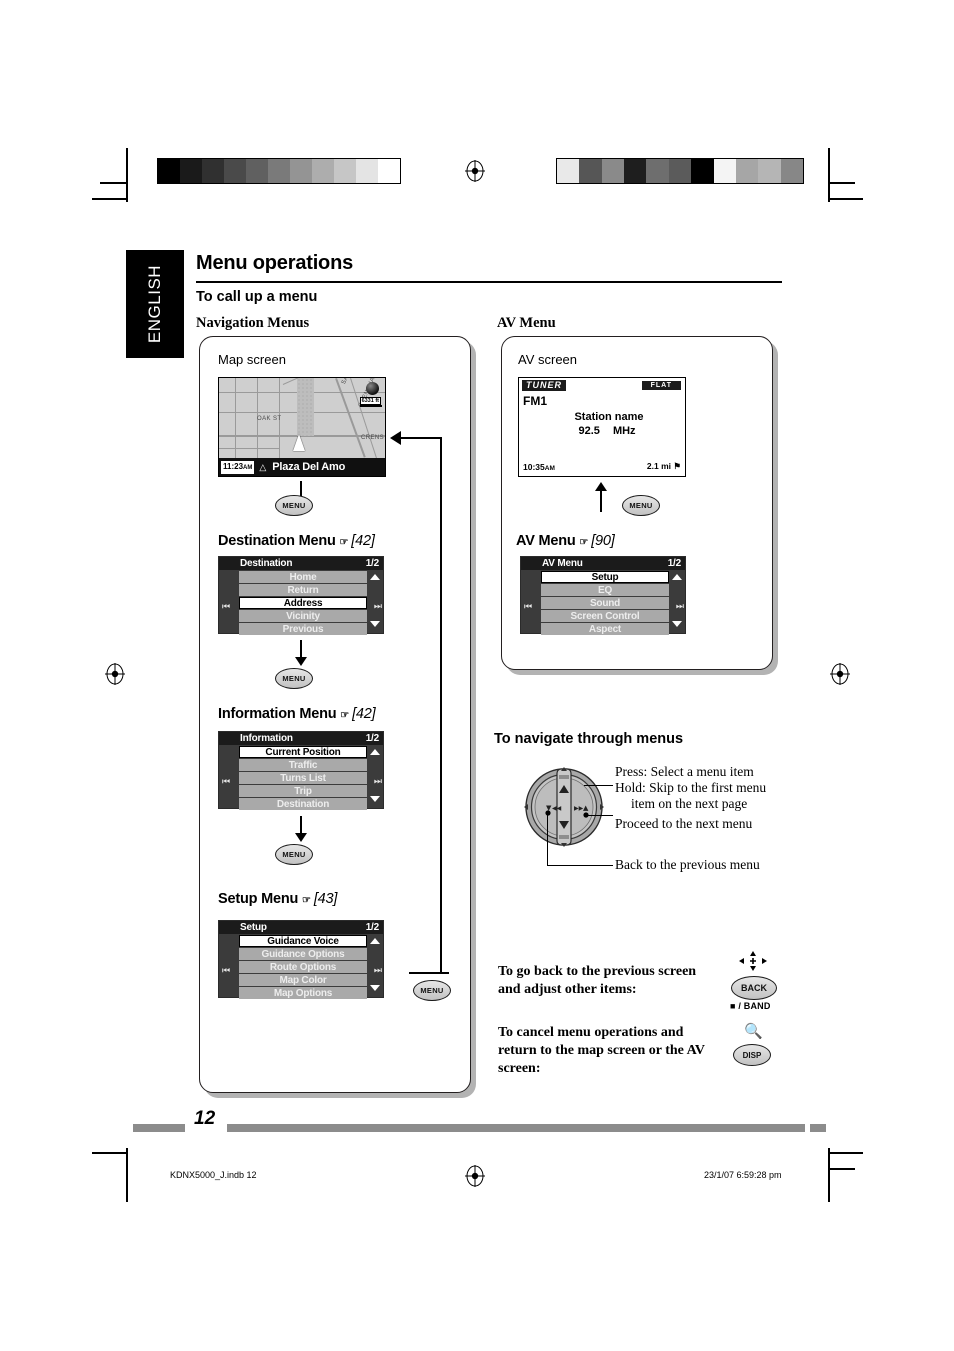 The height and width of the screenshot is (1351, 954). Describe the element at coordinates (752, 961) in the screenshot. I see `dpad-icon` at that location.